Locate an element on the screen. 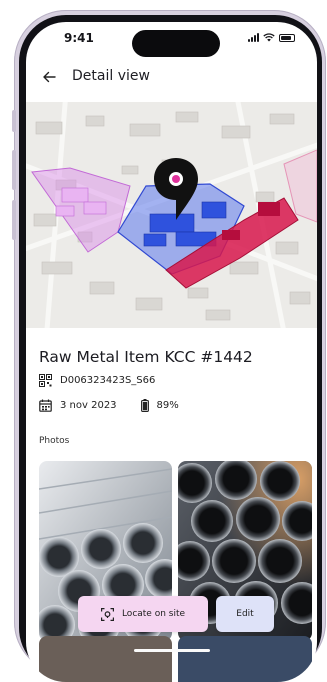 Image resolution: width=327 pixels, height=682 pixels. item-code-row: D006323423S_S66 is located at coordinates (97, 380).